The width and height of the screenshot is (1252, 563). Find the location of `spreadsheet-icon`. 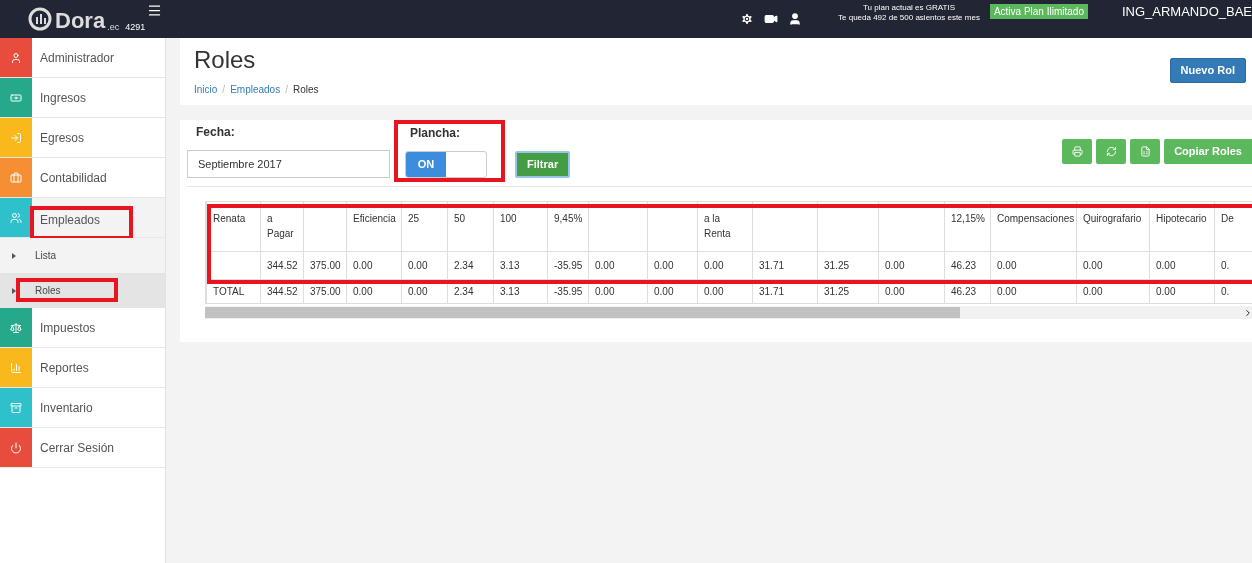

spreadsheet-icon is located at coordinates (1145, 151).